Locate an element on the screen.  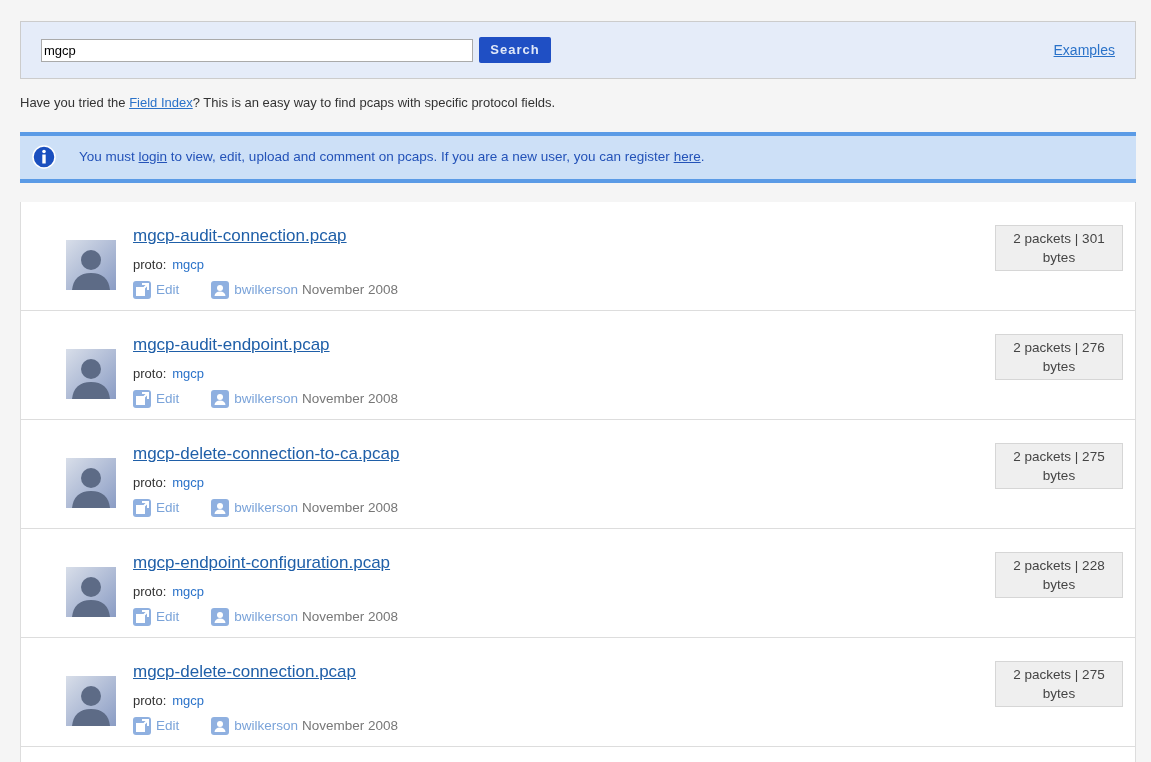
pcap-file-link: mgcp-delete-connection-to-ca.pcap is located at coordinates (266, 453).